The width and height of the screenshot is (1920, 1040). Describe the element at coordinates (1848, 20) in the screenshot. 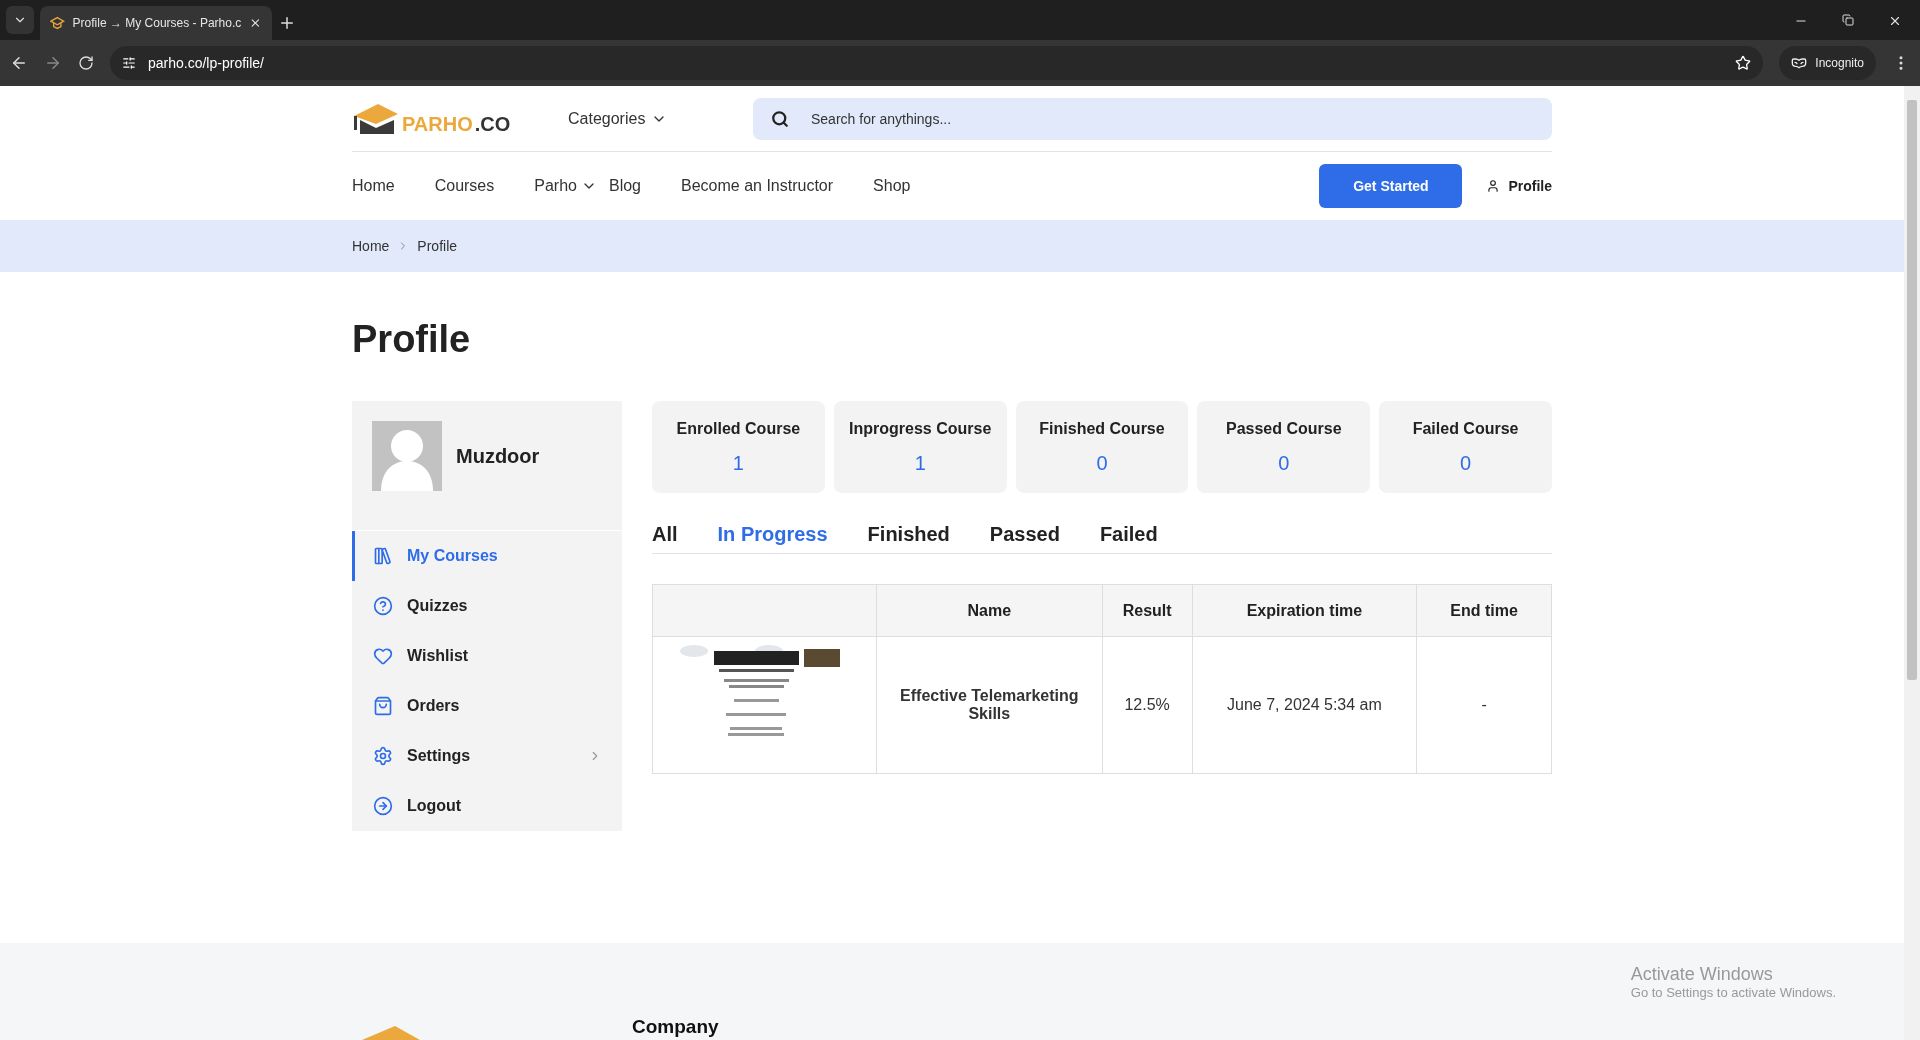

I see `restore-icon` at that location.